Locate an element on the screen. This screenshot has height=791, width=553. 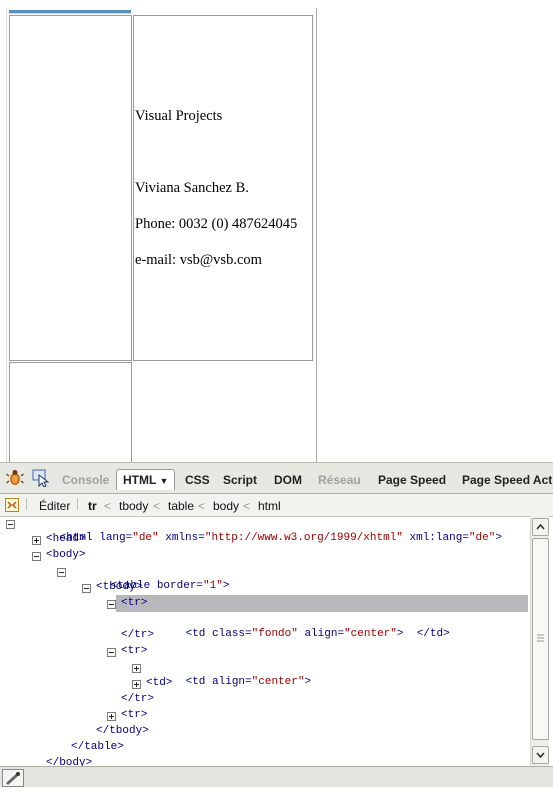
contact-phone: Phone: 0032 (0) 487624045 is located at coordinates (216, 224).